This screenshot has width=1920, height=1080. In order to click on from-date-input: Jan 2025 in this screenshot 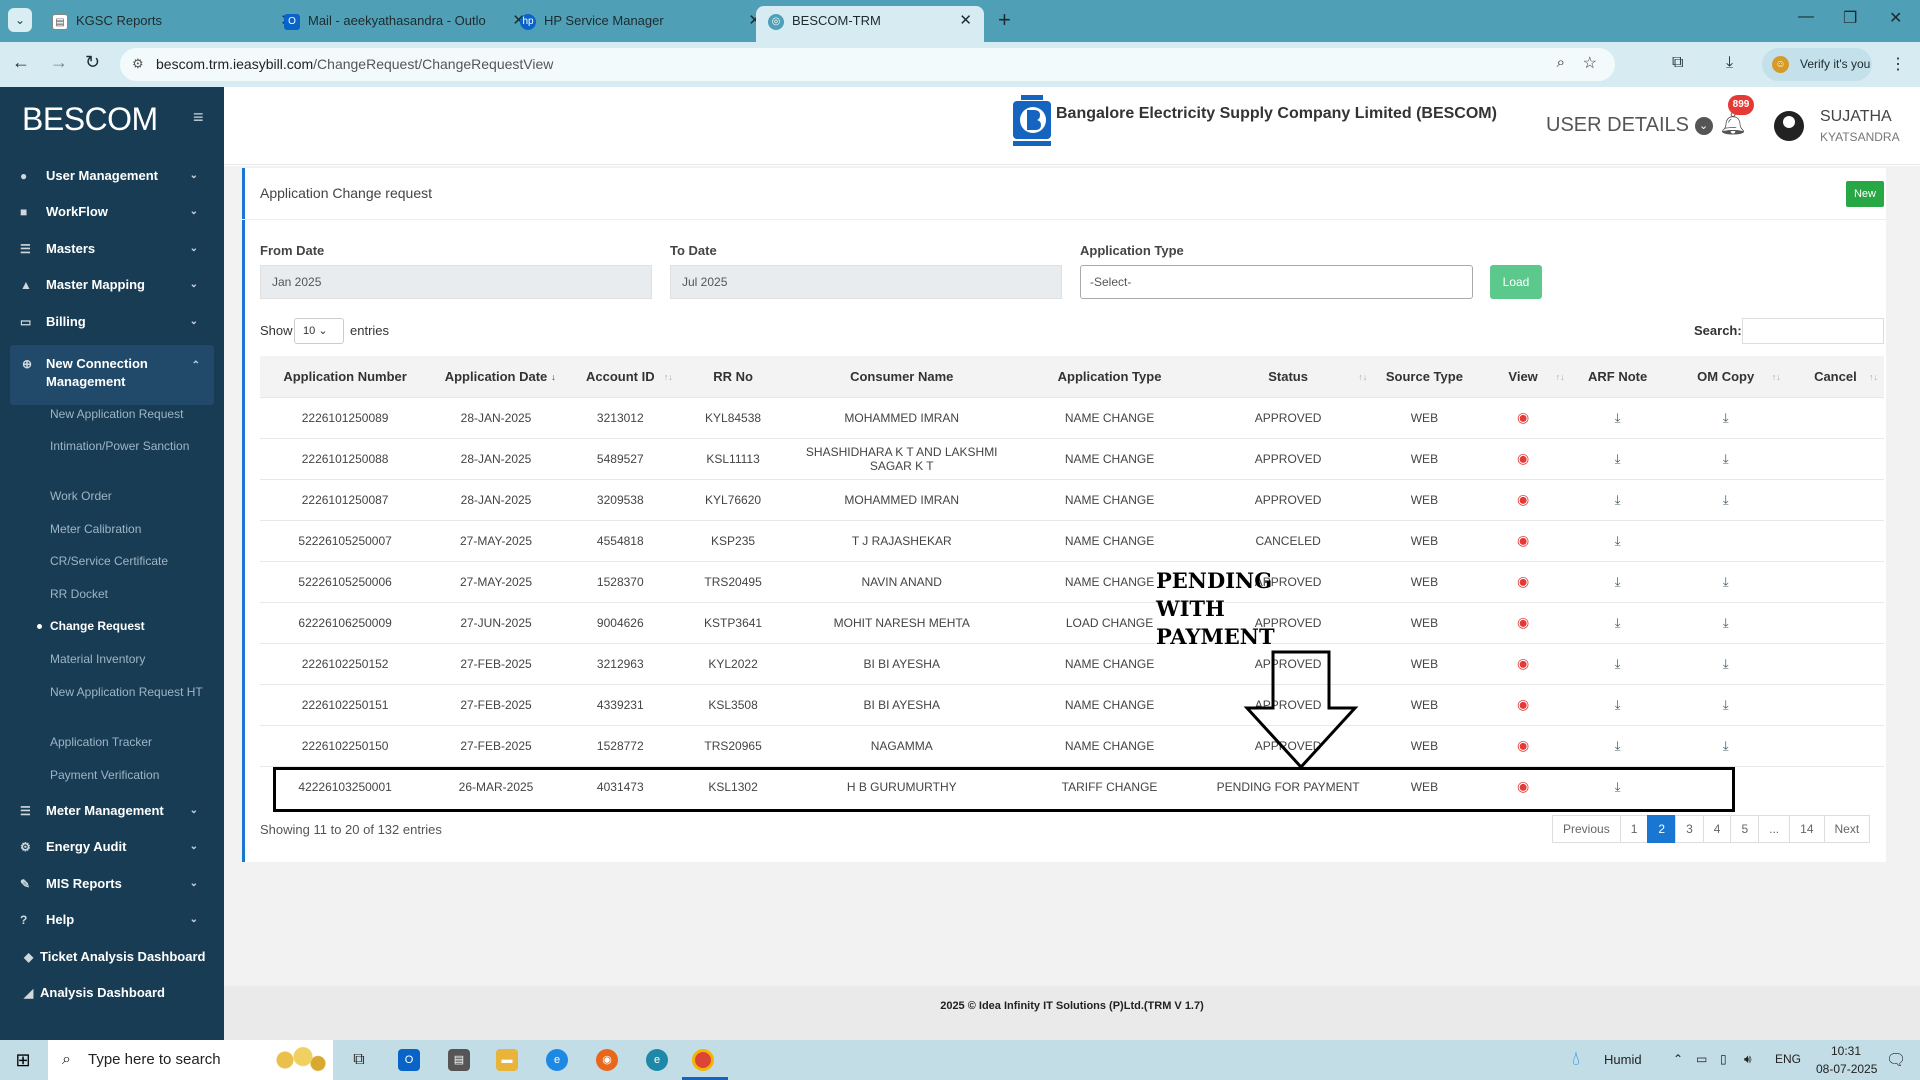, I will do `click(456, 282)`.